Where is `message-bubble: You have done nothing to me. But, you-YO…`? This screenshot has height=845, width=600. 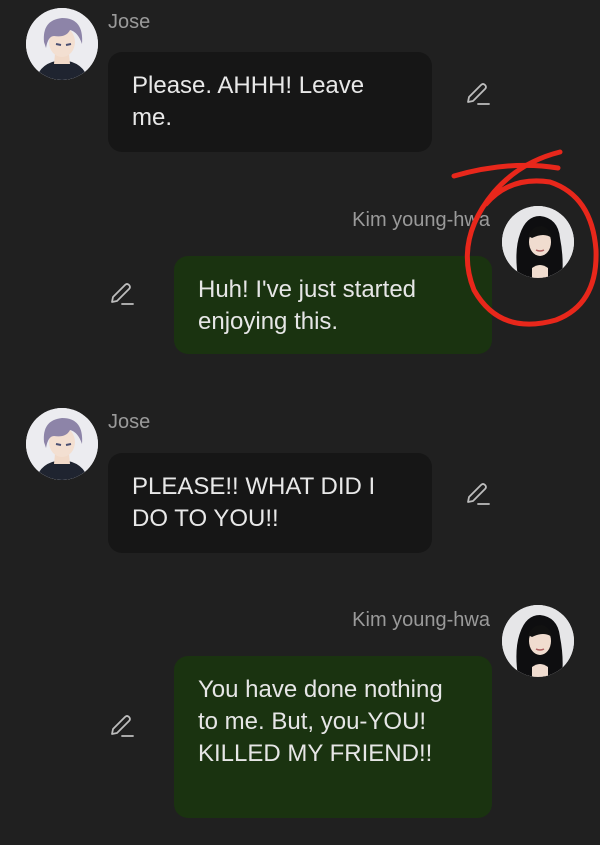
message-bubble: You have done nothing to me. But, you-YO… is located at coordinates (333, 737).